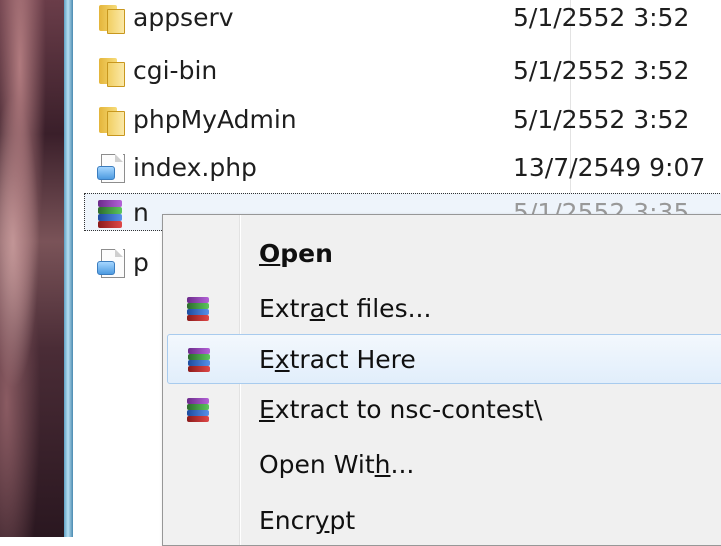 Image resolution: width=721 pixels, height=546 pixels. Describe the element at coordinates (141, 262) in the screenshot. I see `file-name: p` at that location.